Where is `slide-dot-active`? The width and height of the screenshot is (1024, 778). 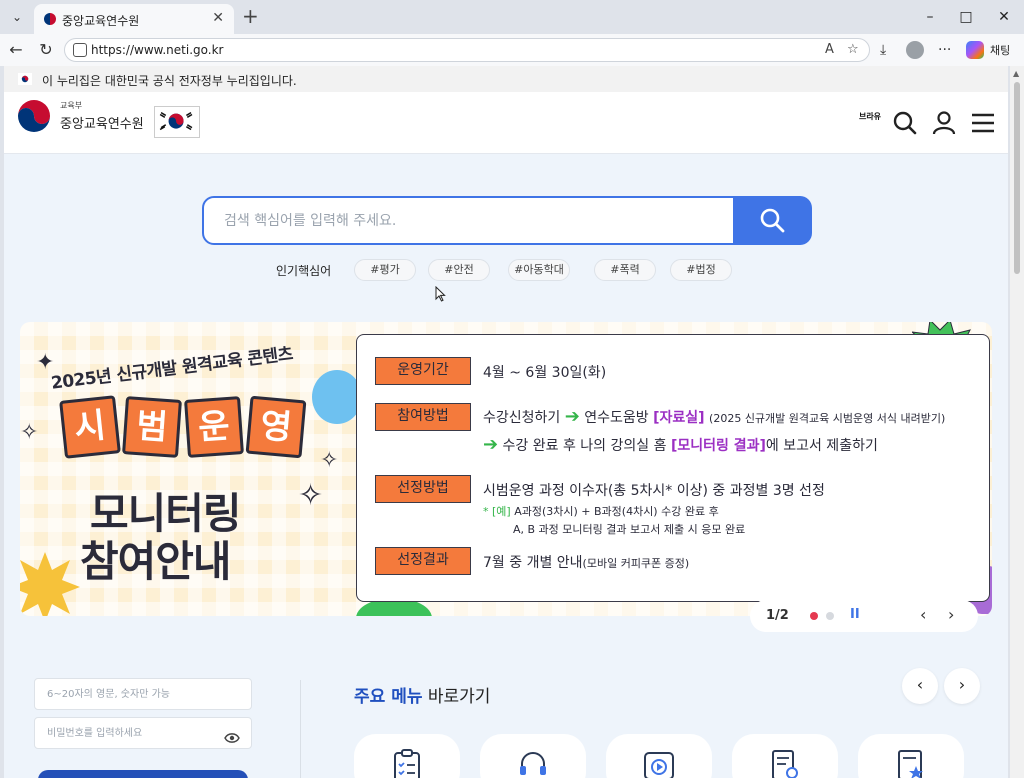 slide-dot-active is located at coordinates (814, 616).